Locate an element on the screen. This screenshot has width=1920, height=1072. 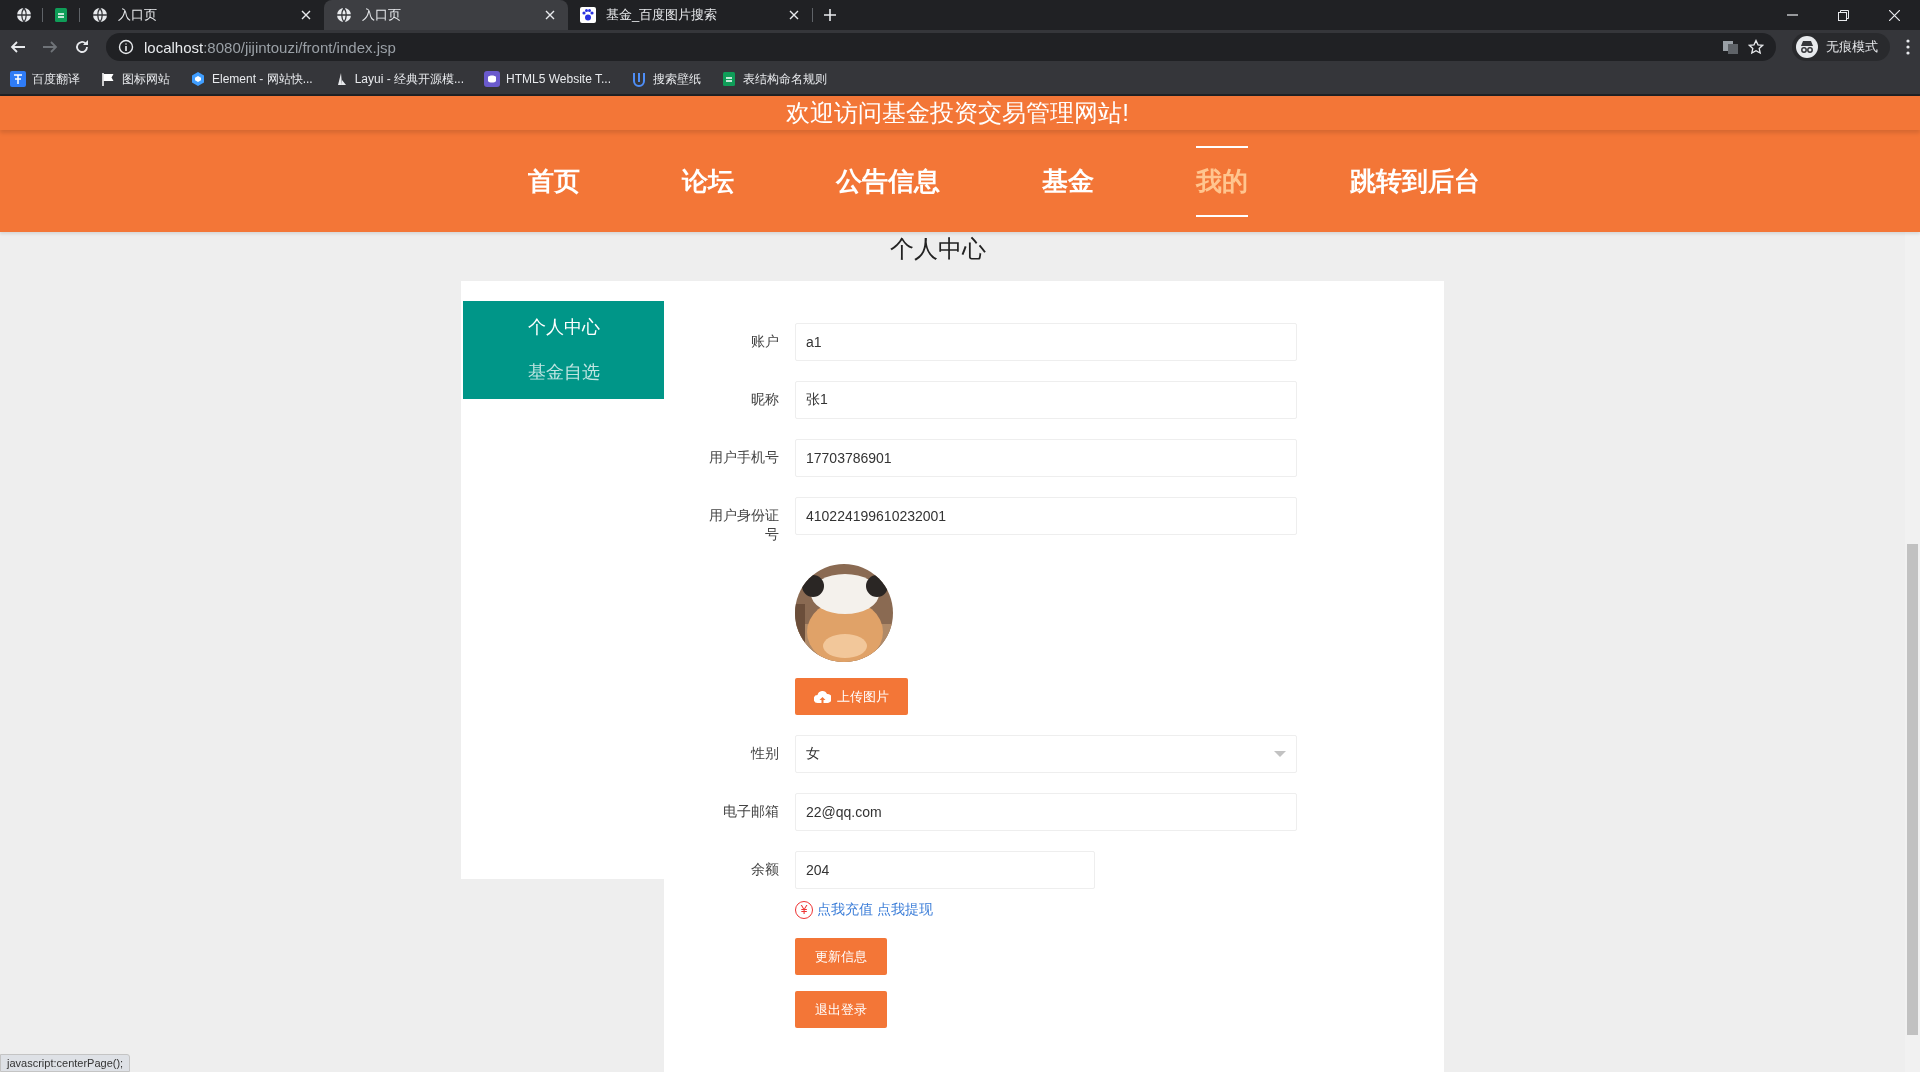
profile-button: 无痕模式 is located at coordinates (1841, 47).